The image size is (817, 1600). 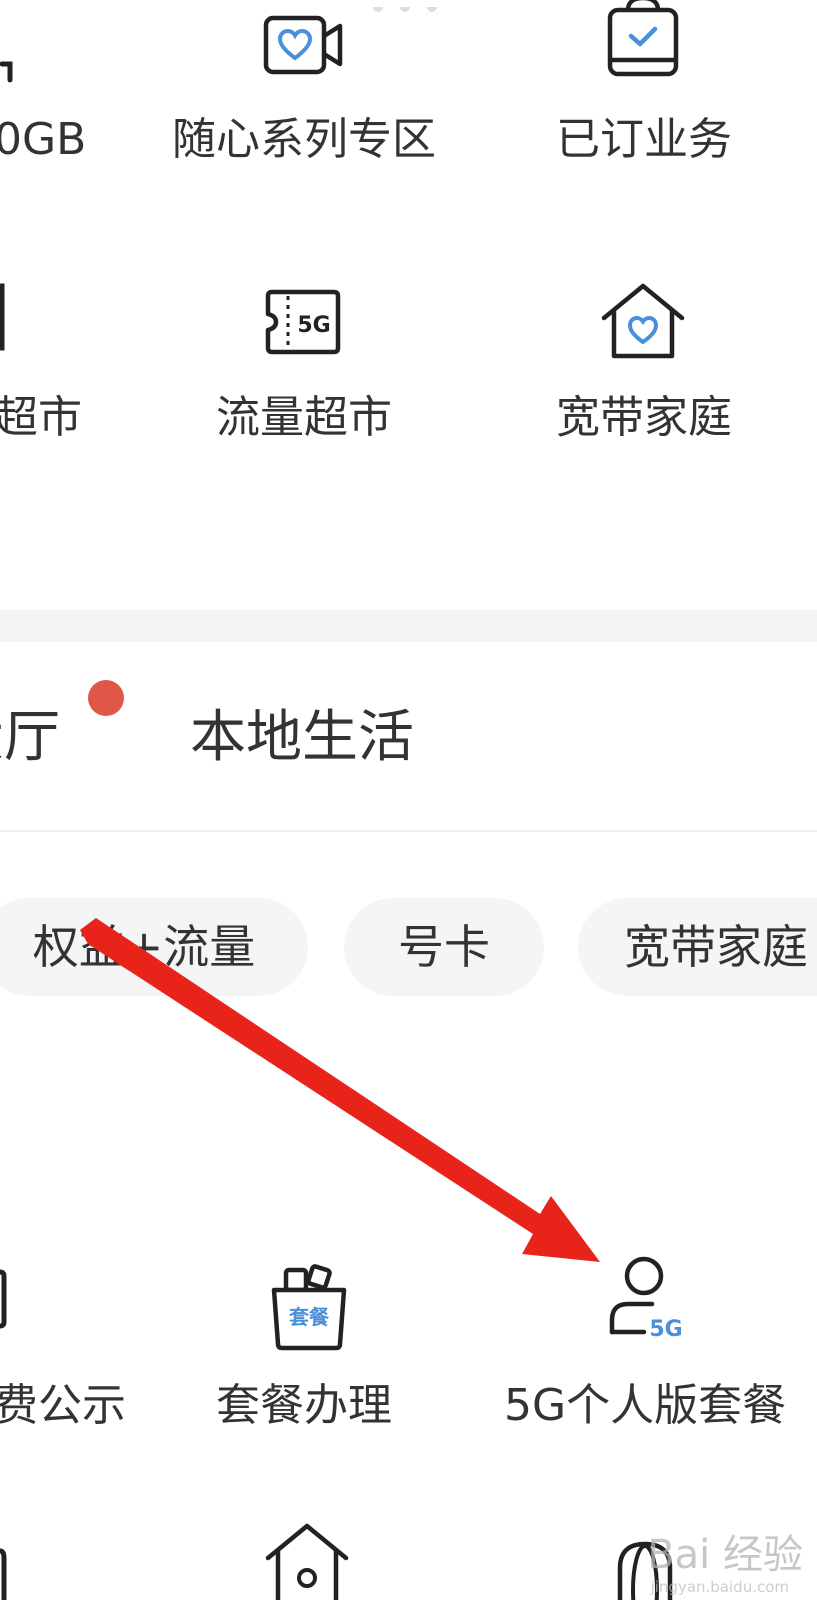 I want to click on annotation-arrow, so click(x=340, y=1090).